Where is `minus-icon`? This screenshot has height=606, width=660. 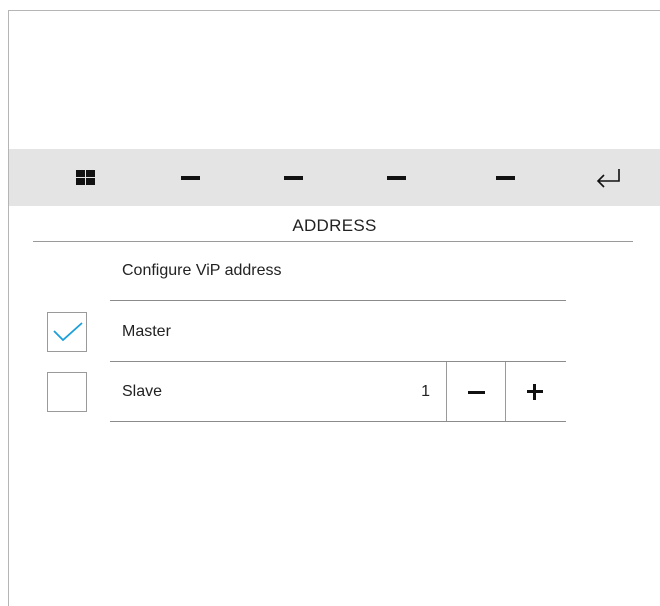
minus-icon is located at coordinates (476, 392).